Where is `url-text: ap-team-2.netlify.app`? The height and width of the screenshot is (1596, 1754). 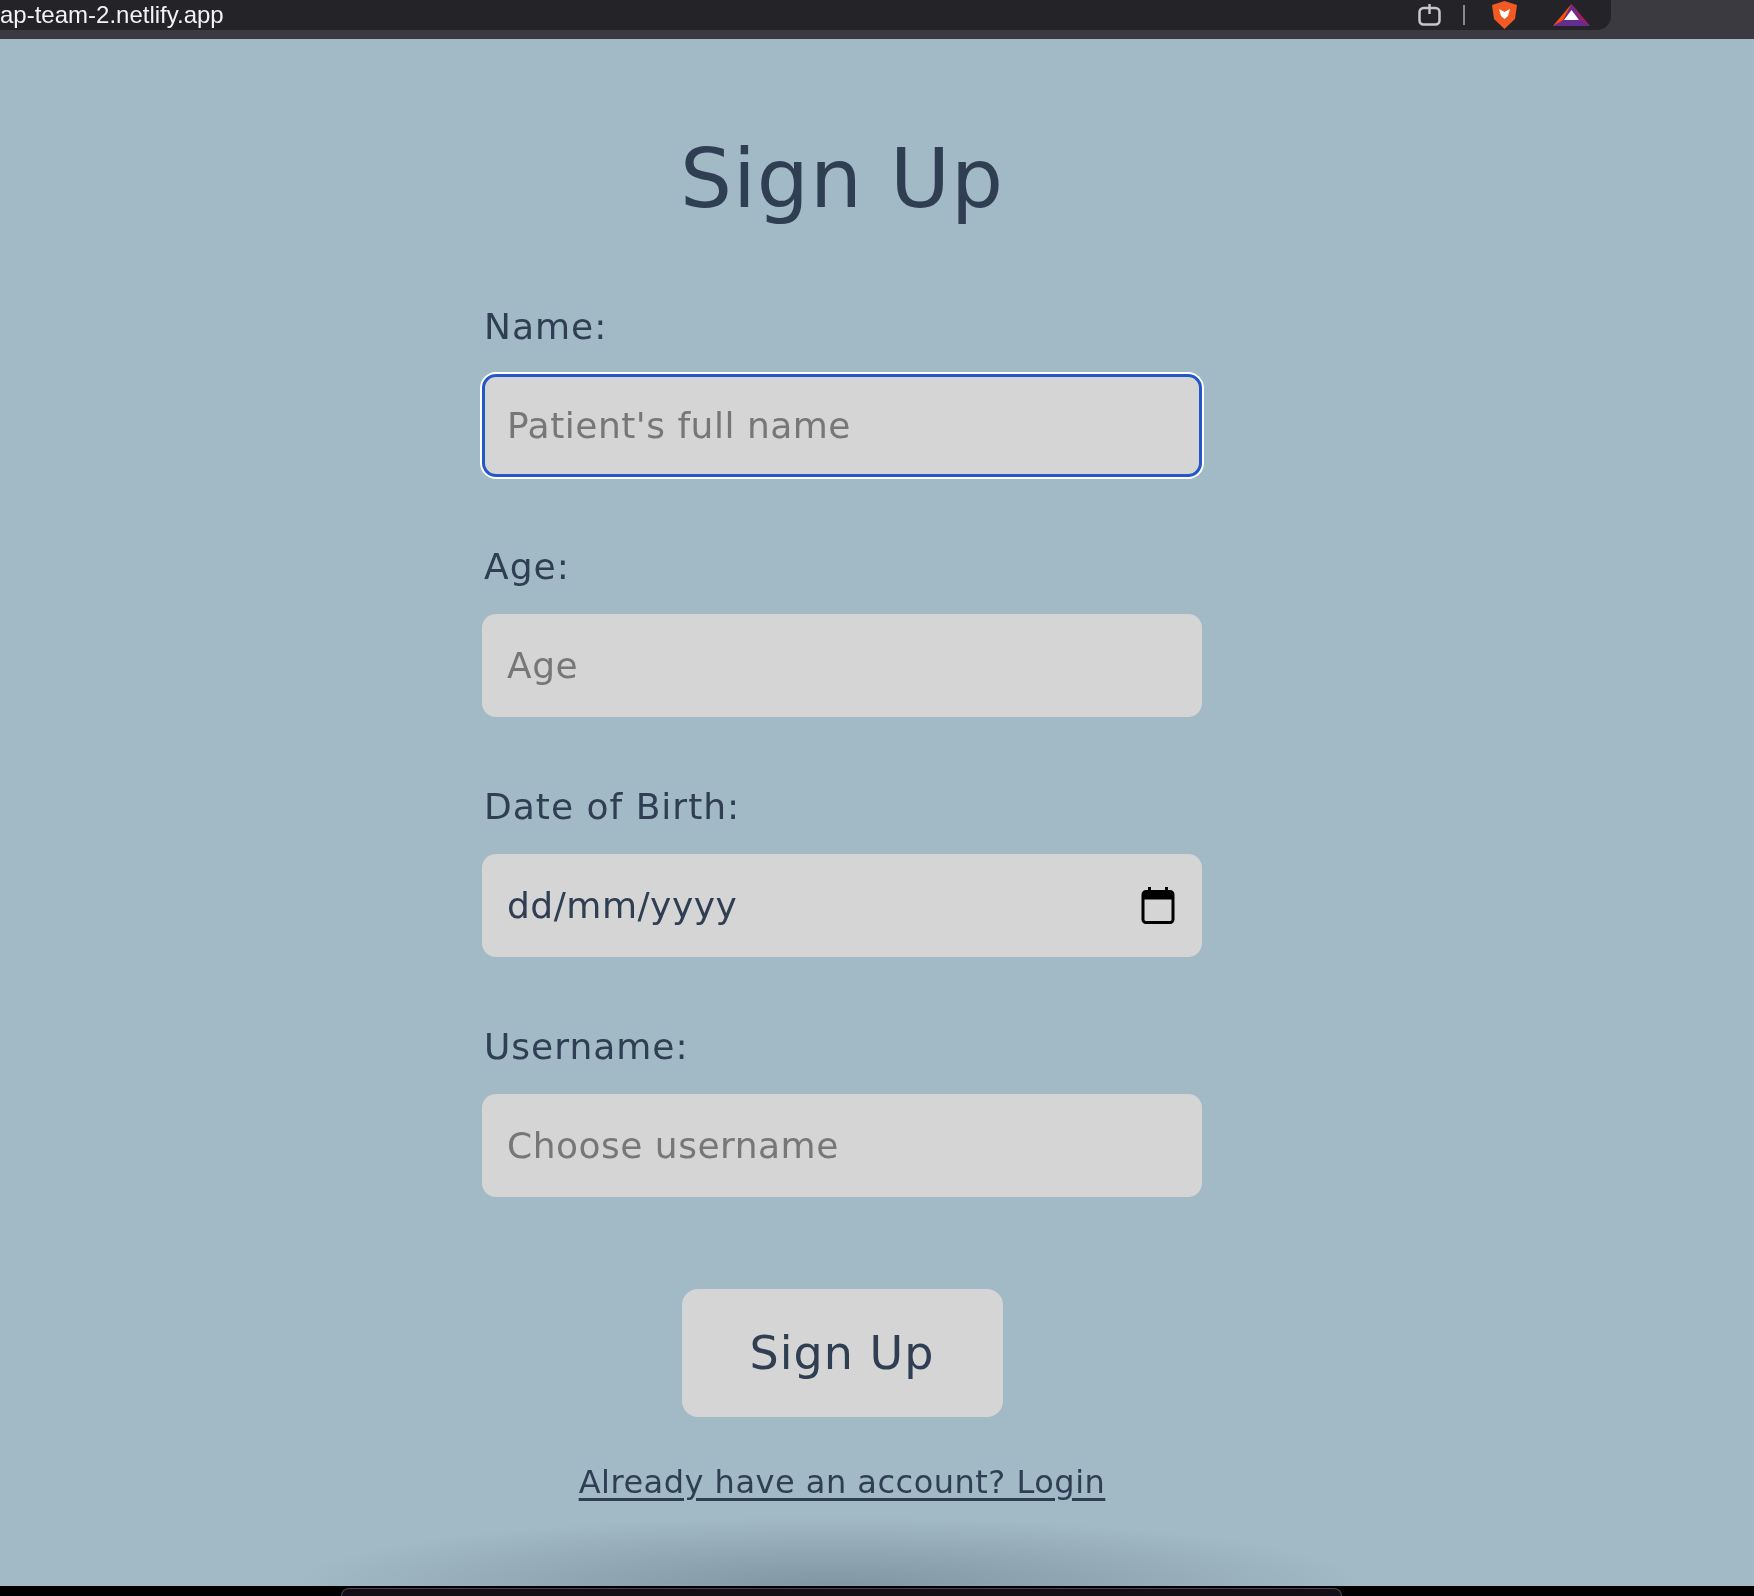
url-text: ap-team-2.netlify.app is located at coordinates (112, 15).